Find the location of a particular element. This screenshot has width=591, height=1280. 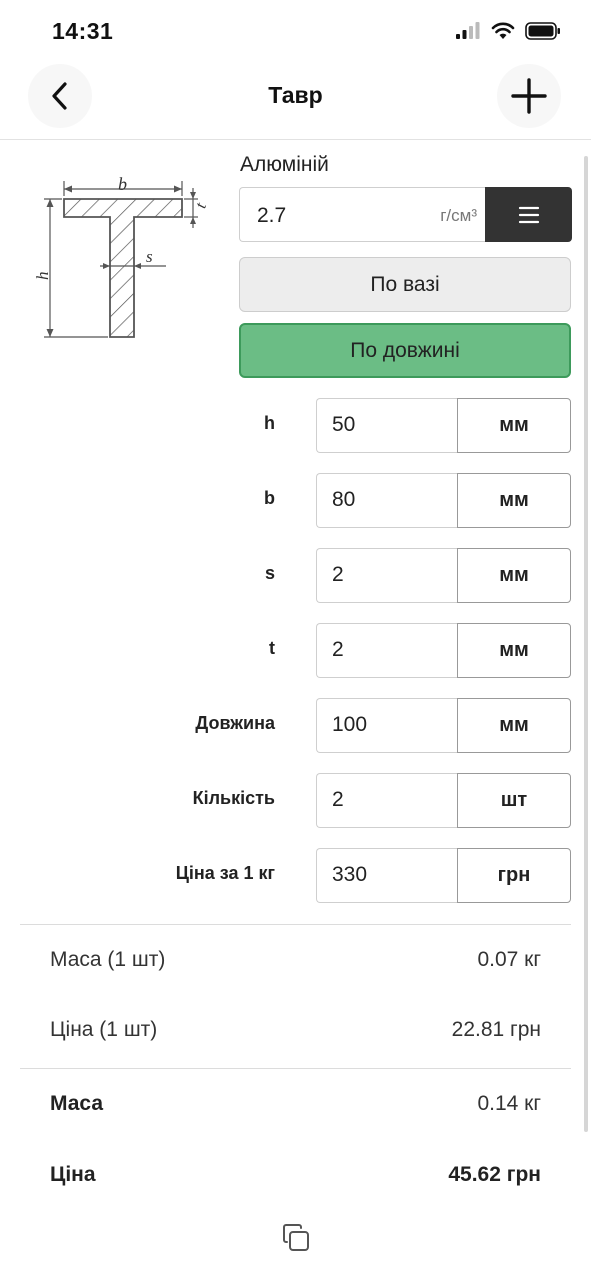

result-mass-total: Маса 0.14 кг is located at coordinates (295, 1107).